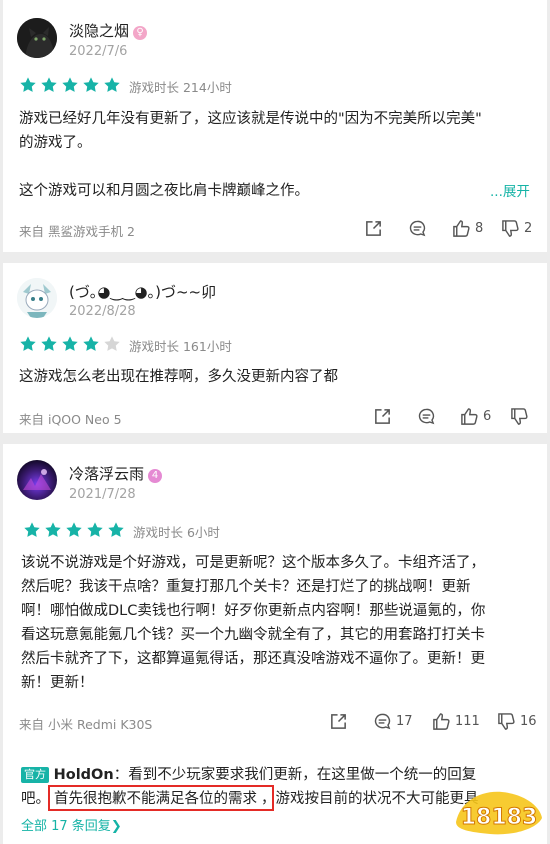 The image size is (550, 844). I want to click on like-button: 6, so click(475, 416).